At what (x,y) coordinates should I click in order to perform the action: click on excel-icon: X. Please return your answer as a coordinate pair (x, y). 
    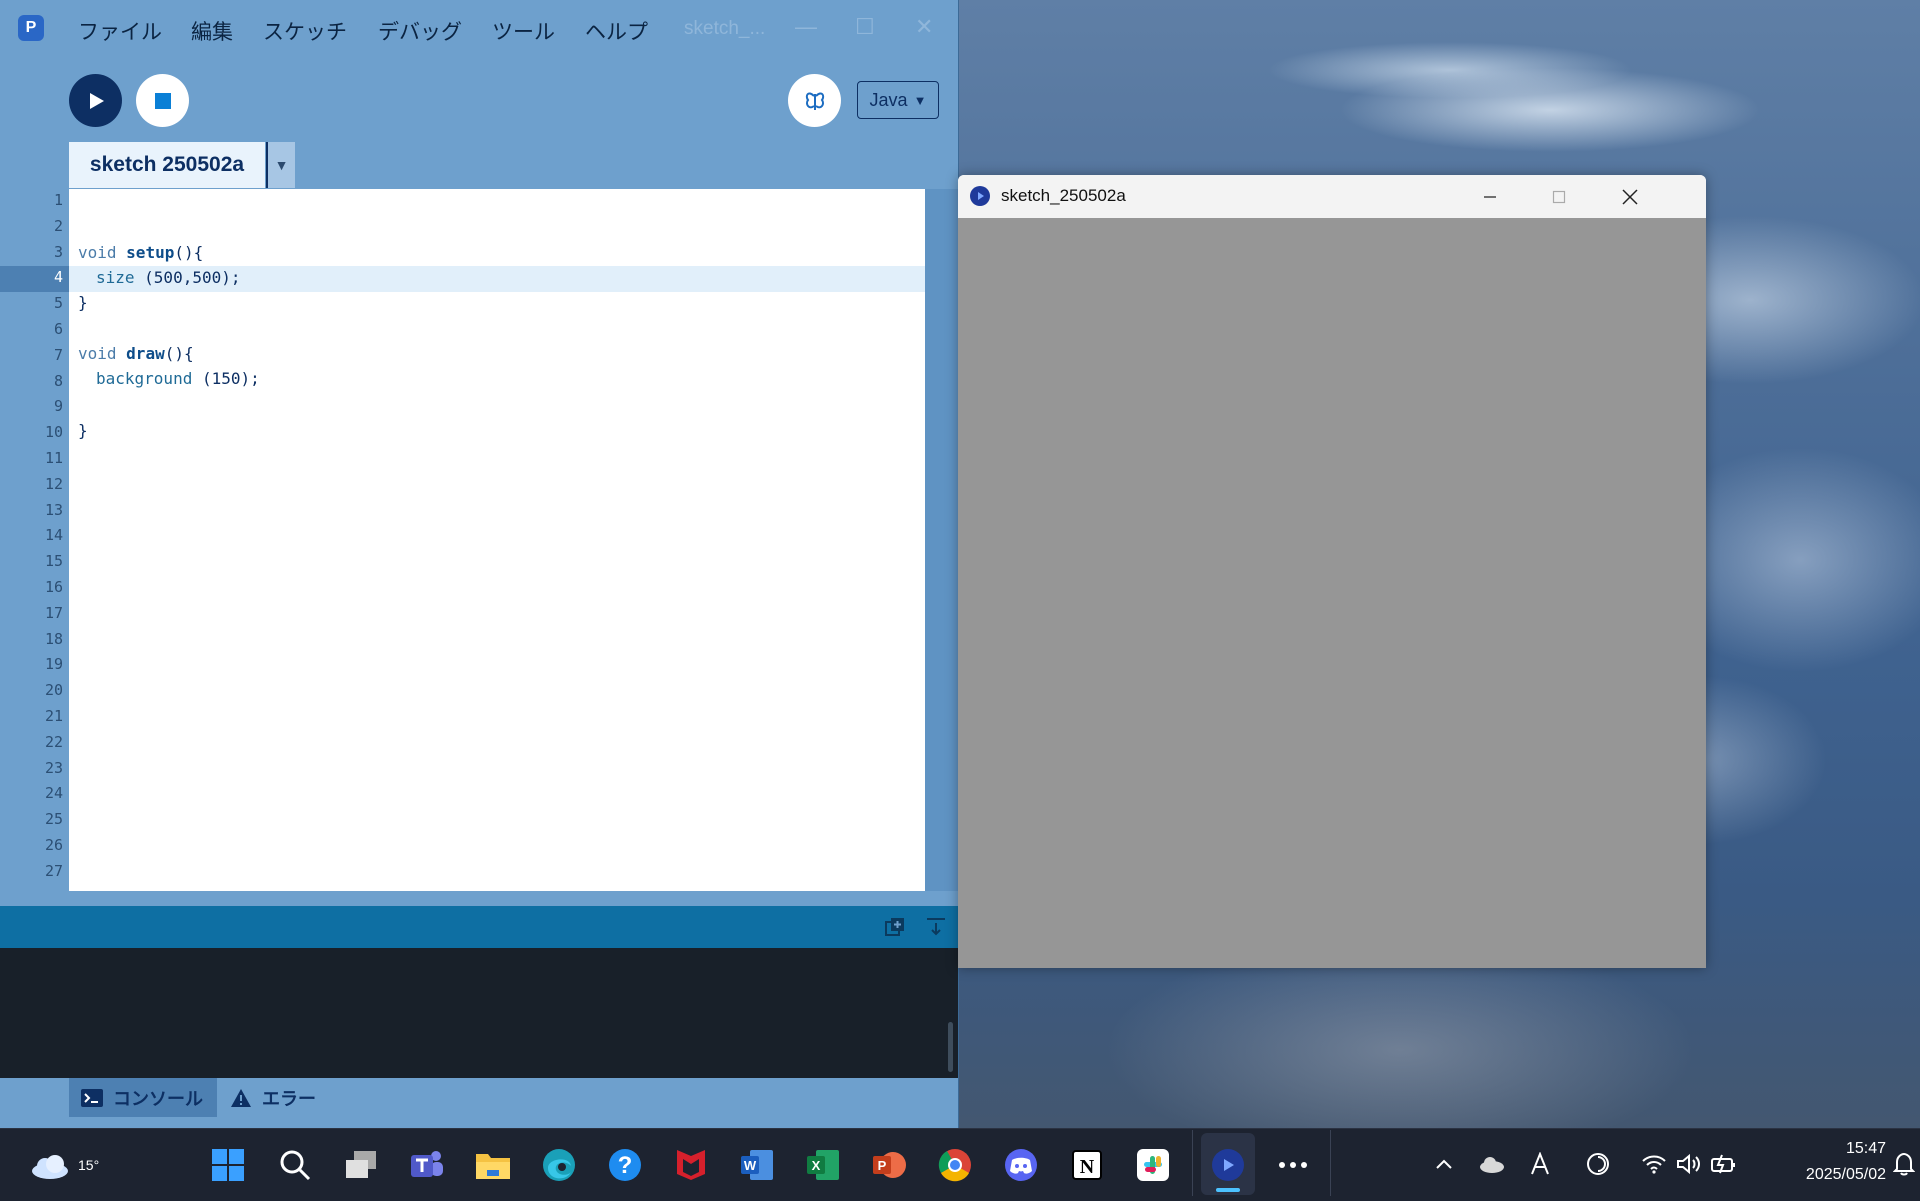
    Looking at the image, I should click on (823, 1165).